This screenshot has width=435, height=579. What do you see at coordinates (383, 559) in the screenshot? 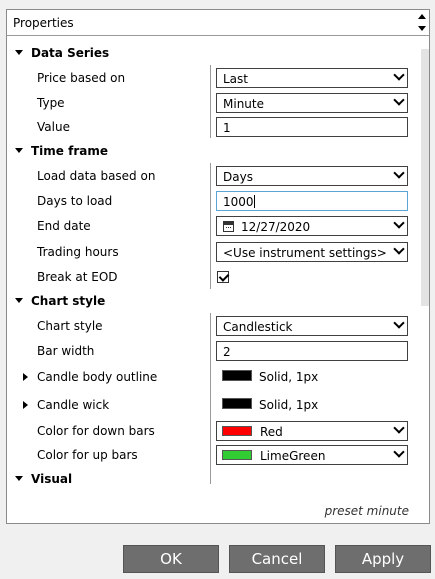
I see `apply-button: Apply` at bounding box center [383, 559].